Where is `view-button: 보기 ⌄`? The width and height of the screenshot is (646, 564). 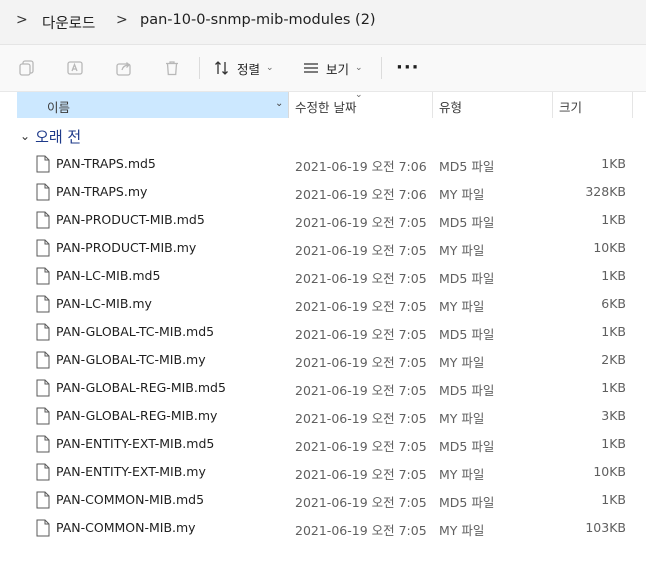
view-button: 보기 ⌄ is located at coordinates (332, 68).